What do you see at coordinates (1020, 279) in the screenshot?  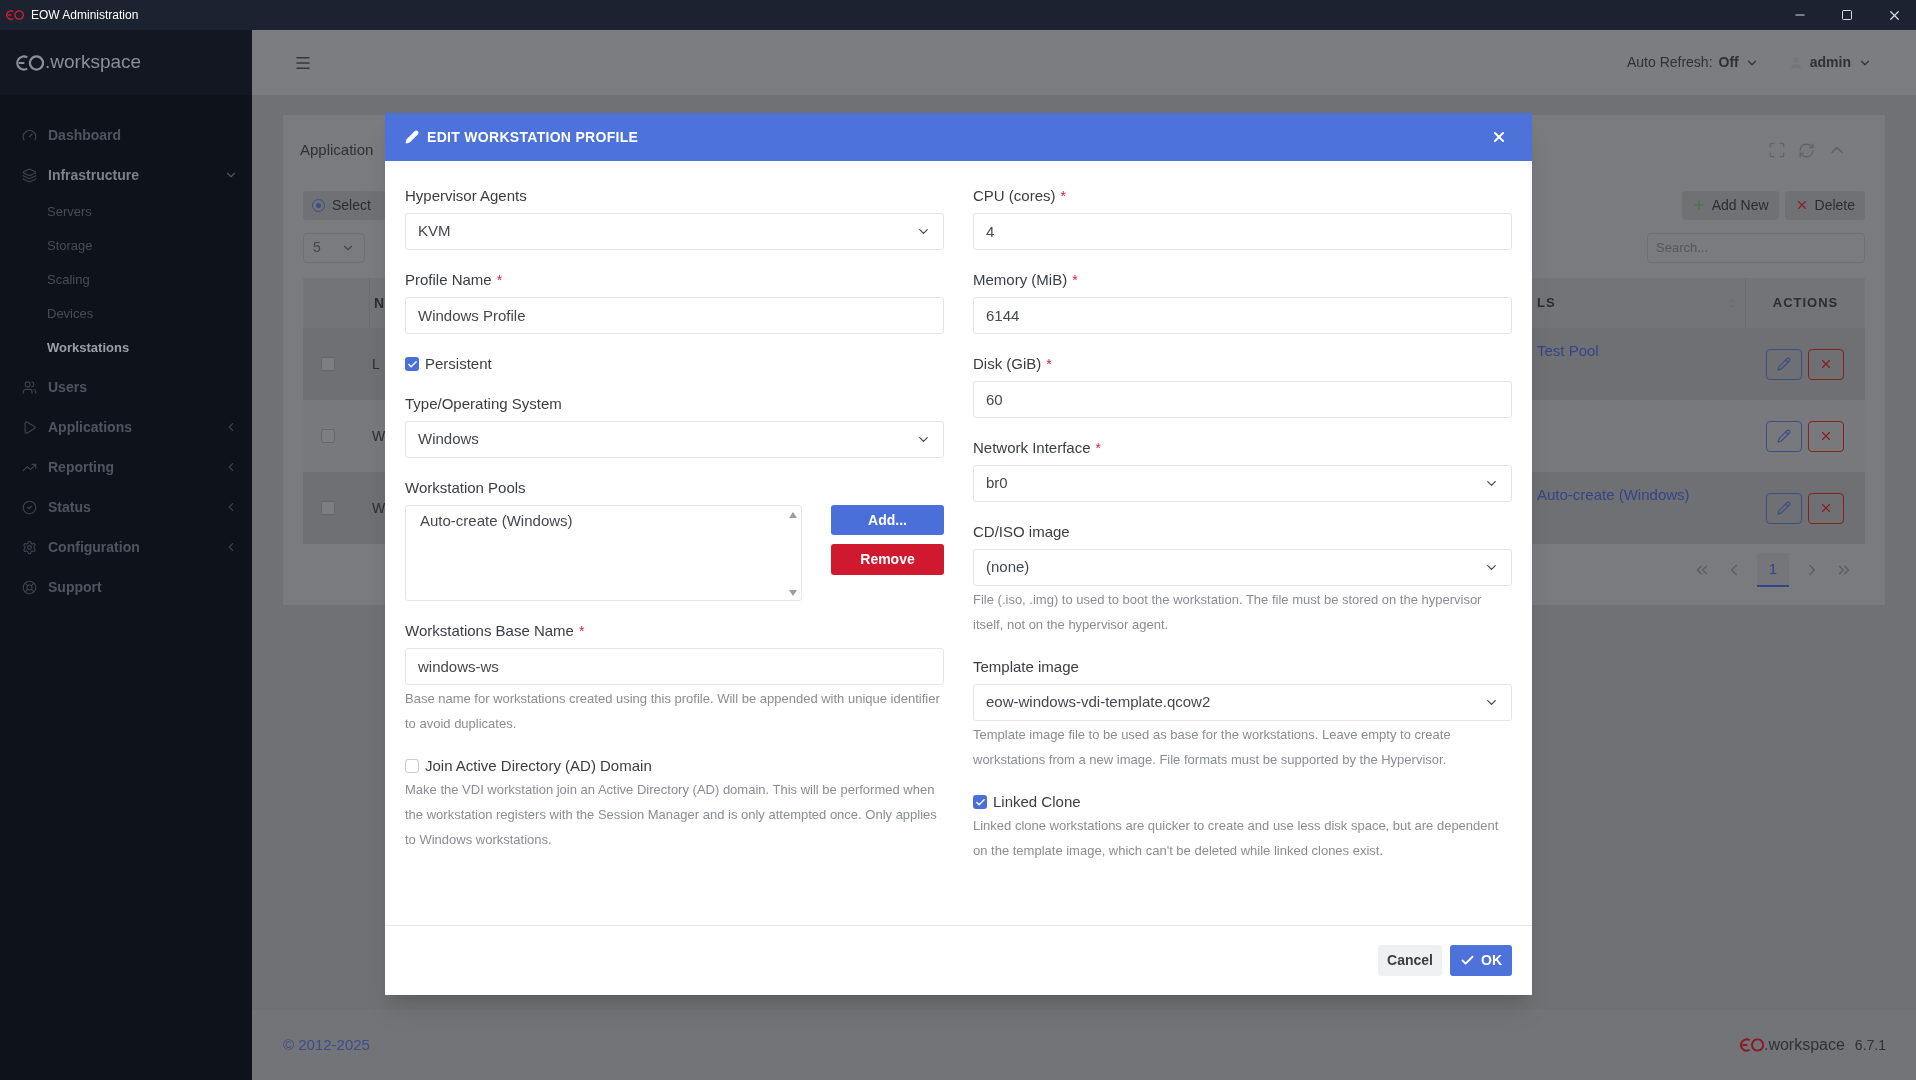 I see `field-label: Memory (MiB)` at bounding box center [1020, 279].